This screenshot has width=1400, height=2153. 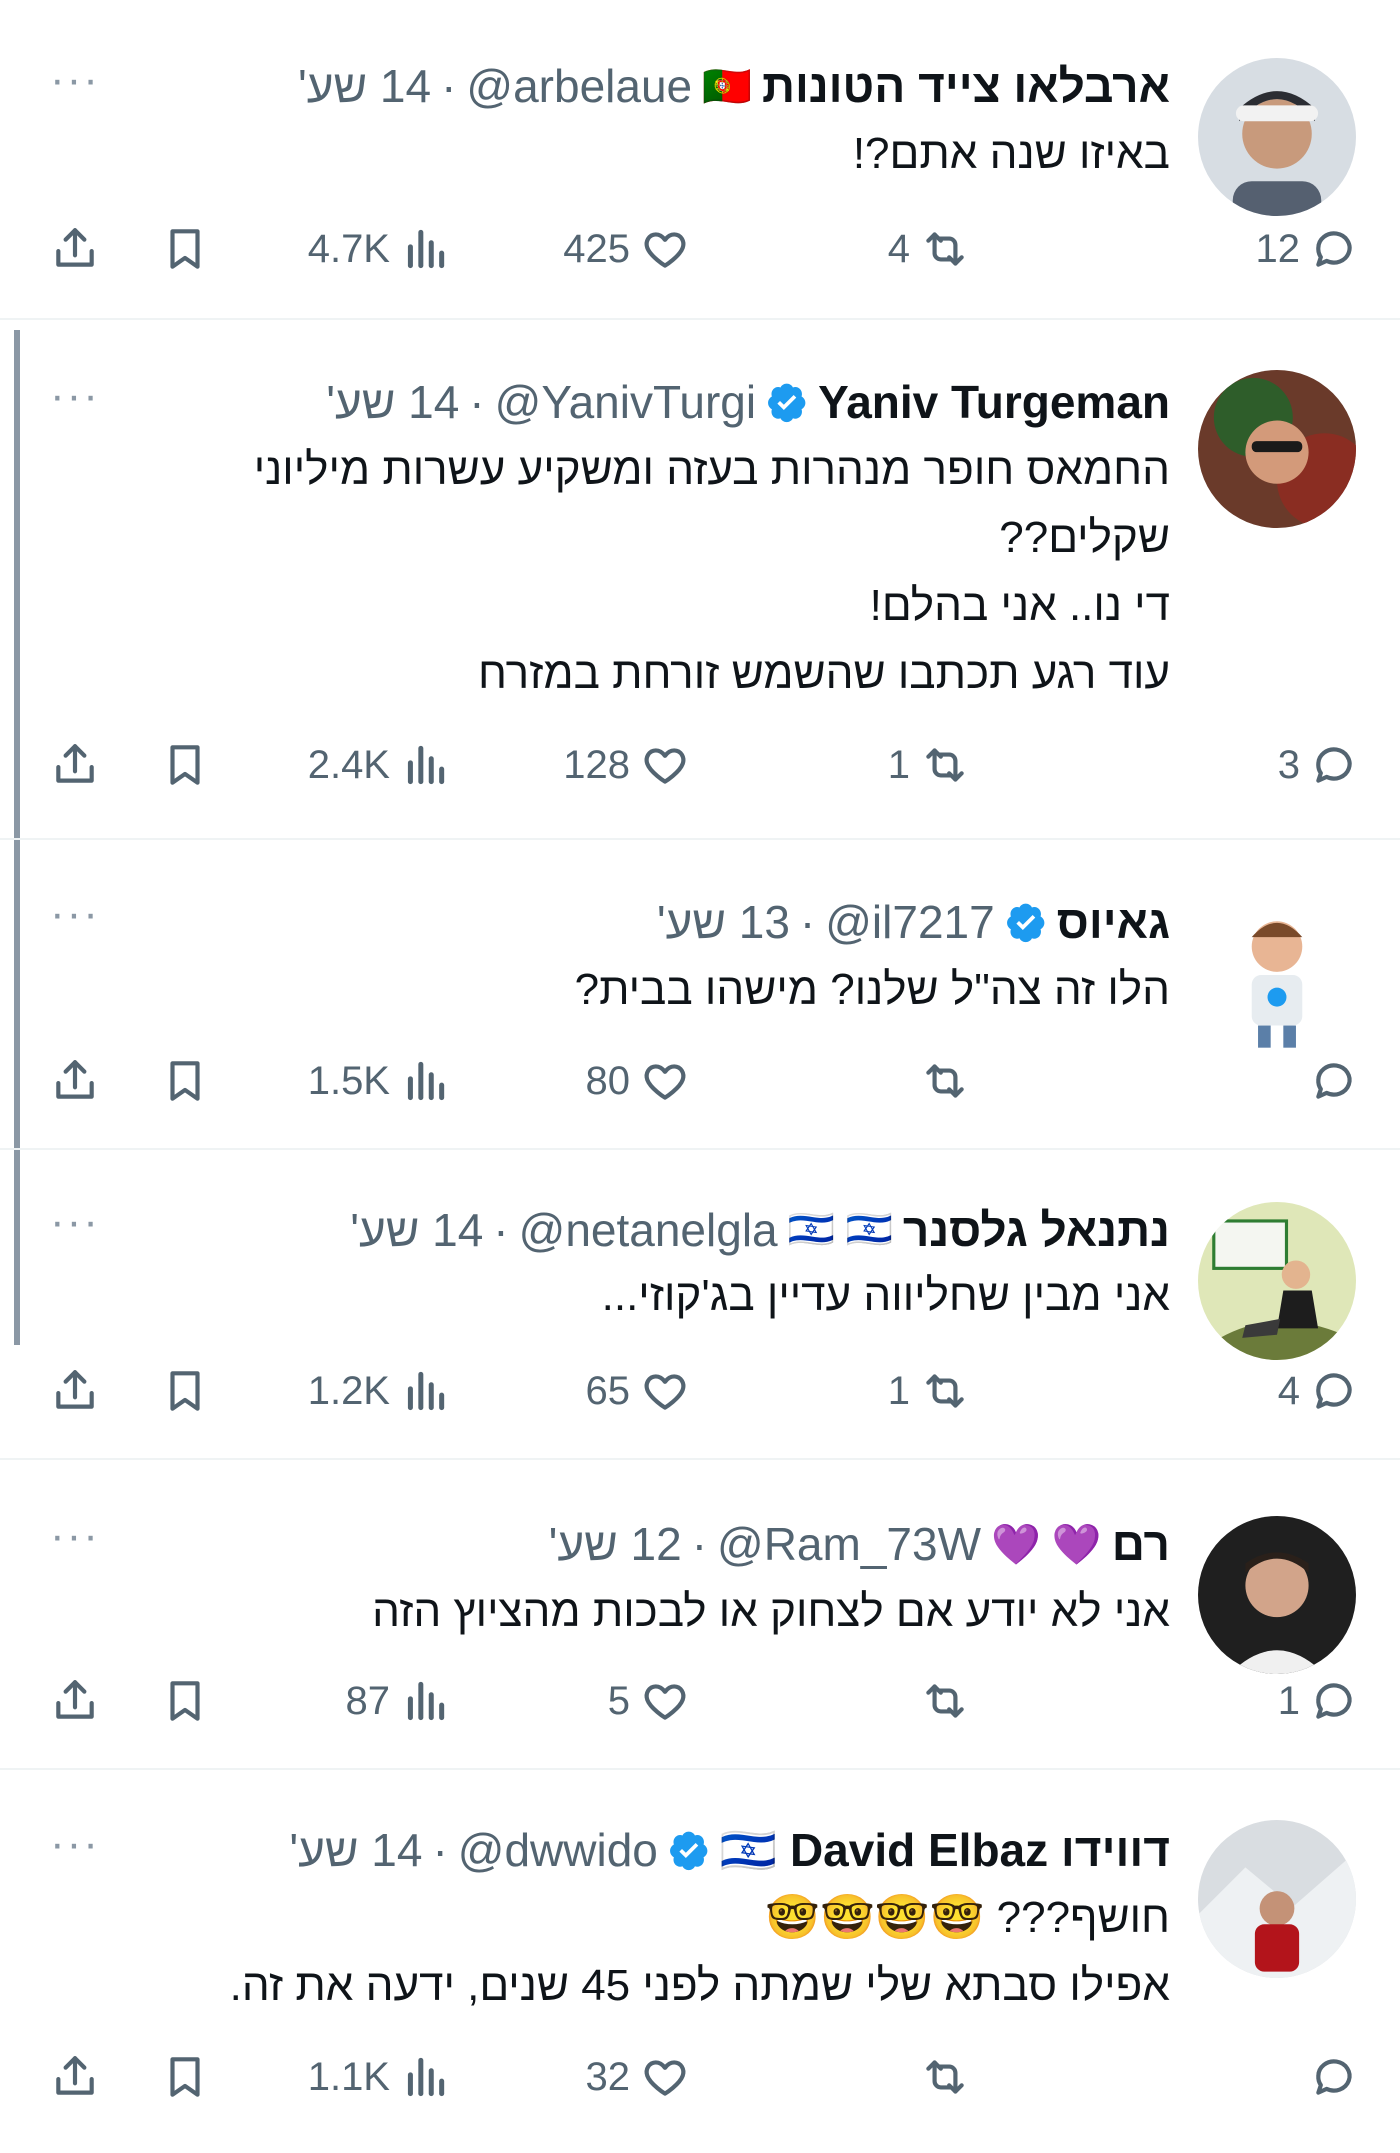 I want to click on views-button: 1.2K, so click(x=379, y=1391).